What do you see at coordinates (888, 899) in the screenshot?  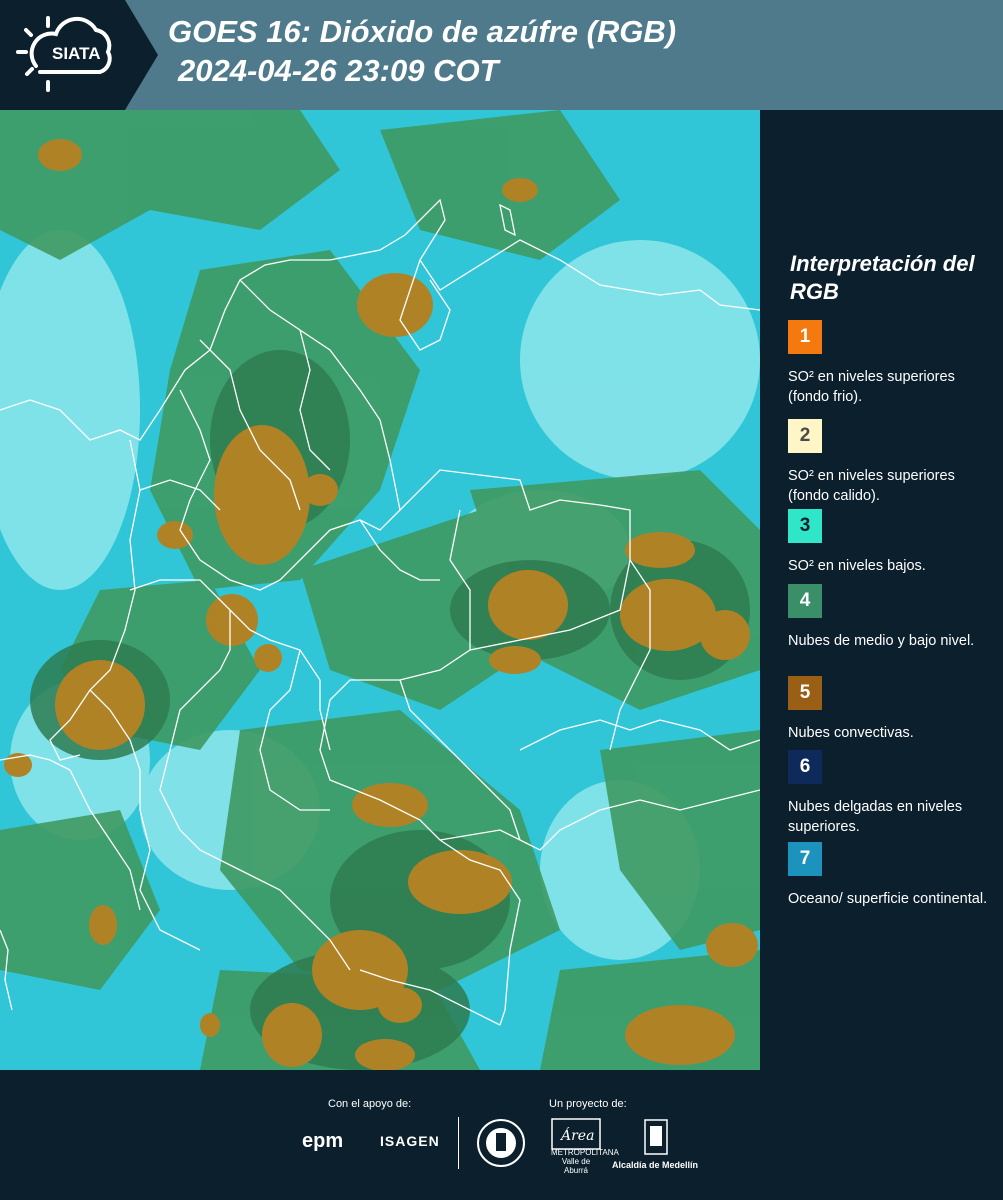 I see `legend-label-7: Oceano/ superficie continental.` at bounding box center [888, 899].